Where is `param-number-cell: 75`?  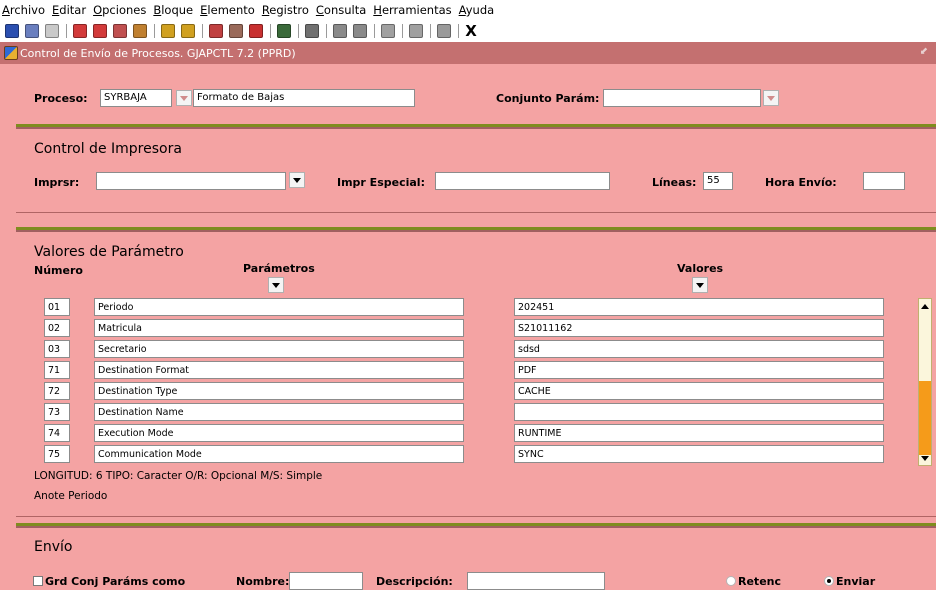 param-number-cell: 75 is located at coordinates (57, 454).